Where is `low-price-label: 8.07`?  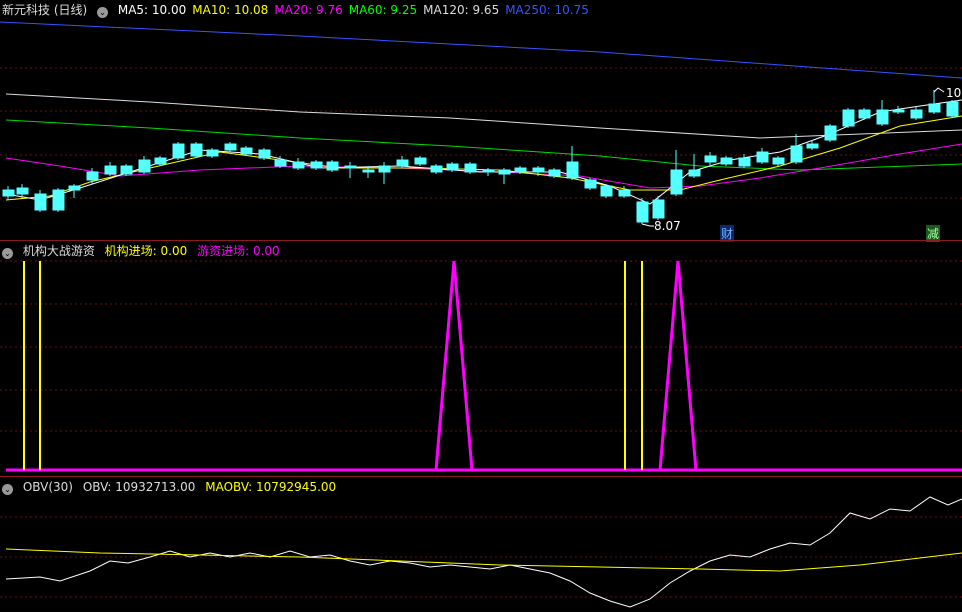
low-price-label: 8.07 is located at coordinates (667, 226).